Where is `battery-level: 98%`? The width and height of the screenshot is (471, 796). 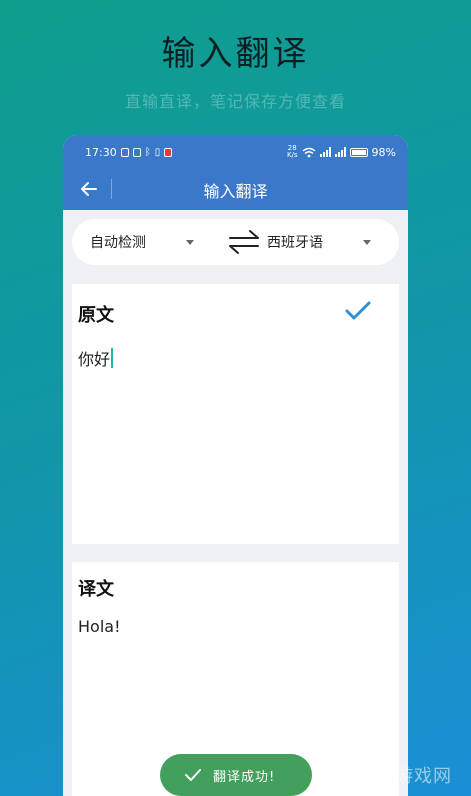
battery-level: 98% is located at coordinates (383, 152).